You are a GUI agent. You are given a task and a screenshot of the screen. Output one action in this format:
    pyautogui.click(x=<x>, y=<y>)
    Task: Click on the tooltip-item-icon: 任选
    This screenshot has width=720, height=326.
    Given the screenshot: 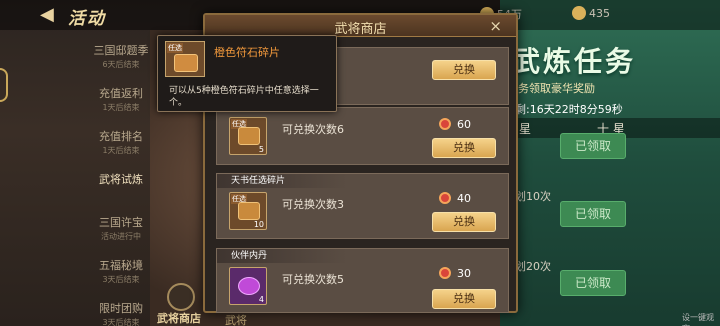 What is the action you would take?
    pyautogui.click(x=185, y=59)
    